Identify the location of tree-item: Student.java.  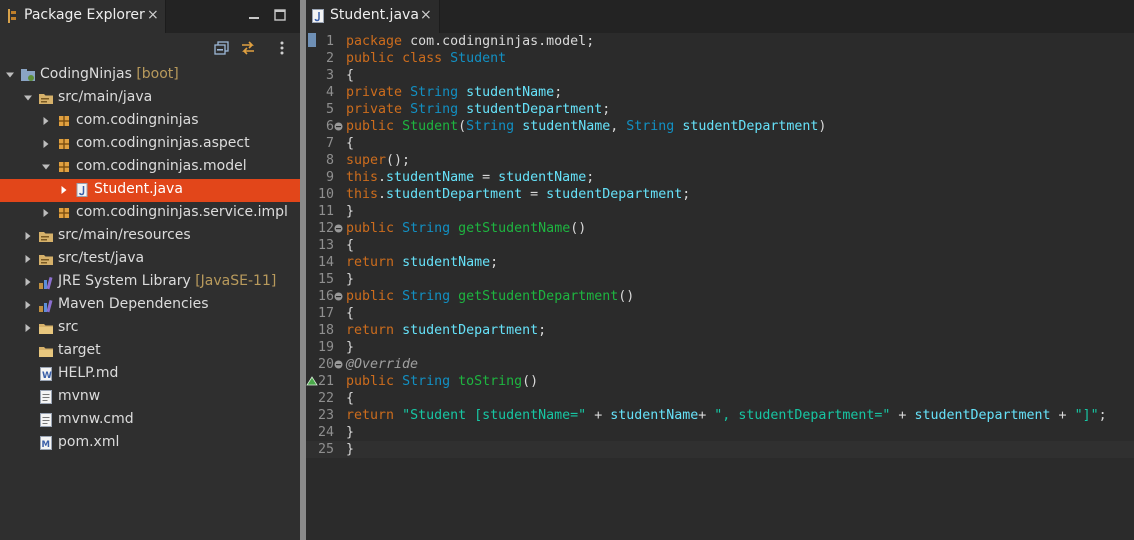
(150, 190).